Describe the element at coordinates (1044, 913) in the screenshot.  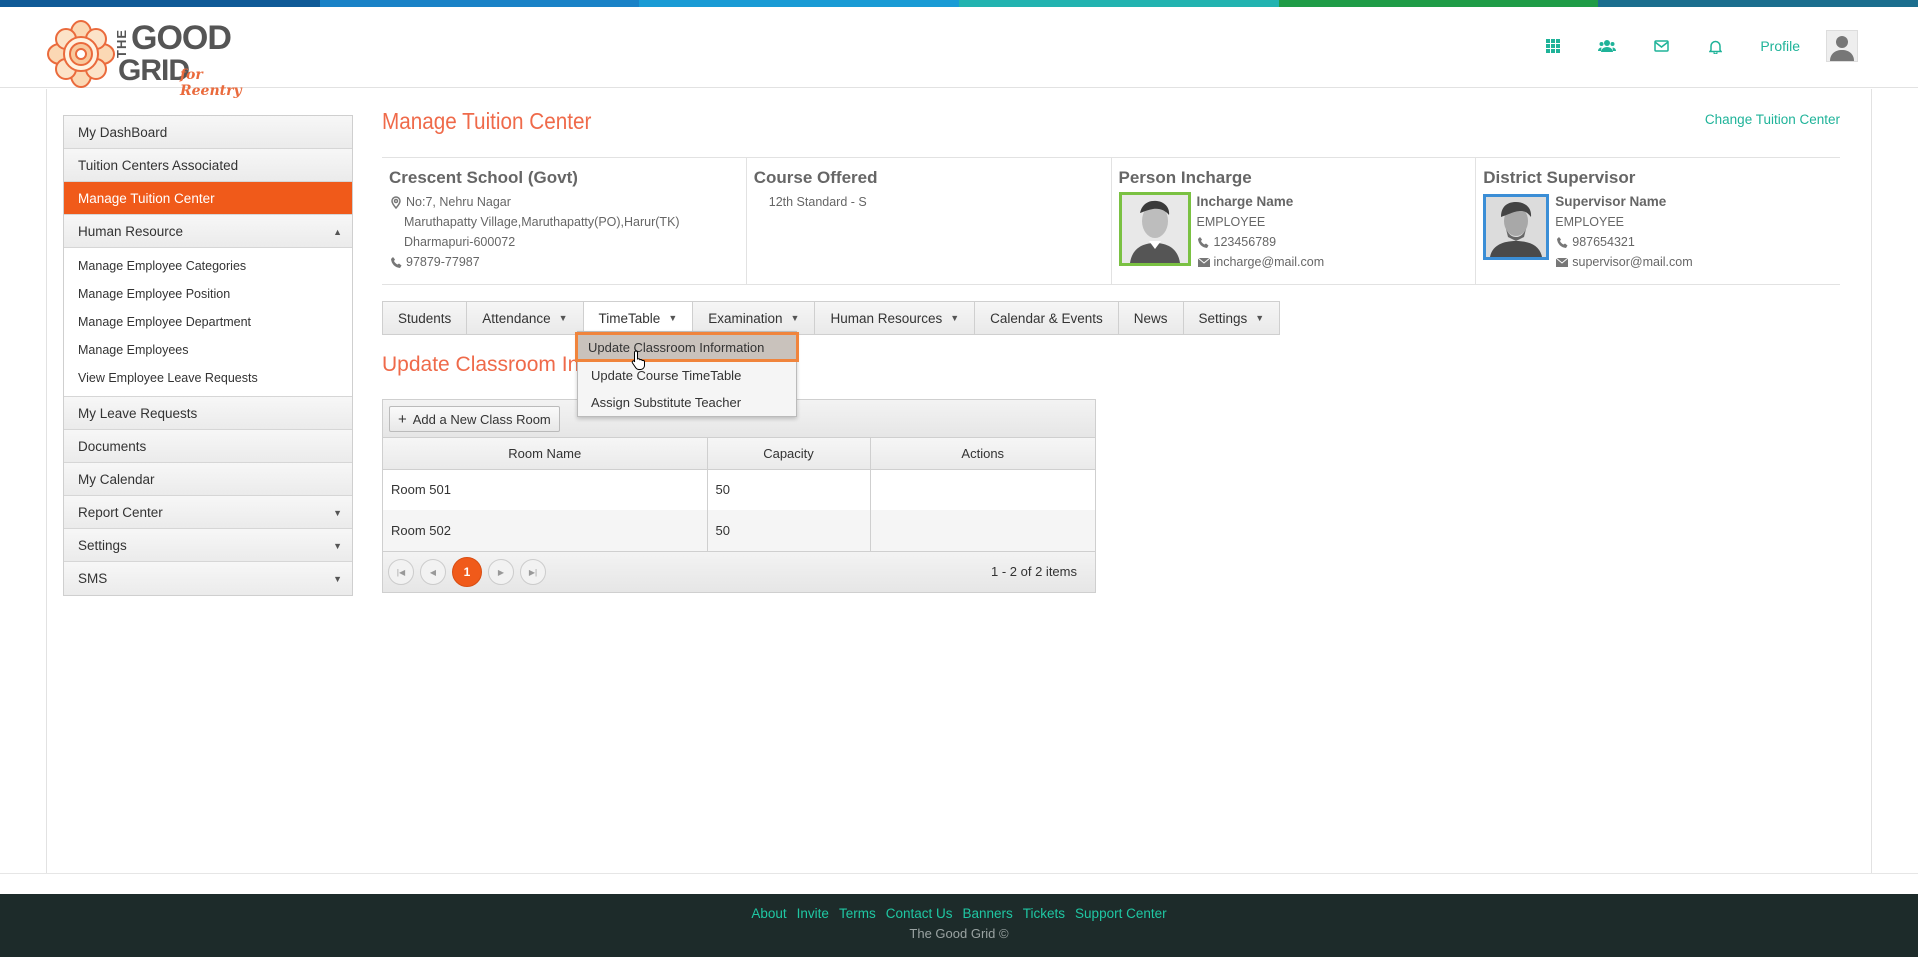
I see `footer-link-tickets: Tickets` at that location.